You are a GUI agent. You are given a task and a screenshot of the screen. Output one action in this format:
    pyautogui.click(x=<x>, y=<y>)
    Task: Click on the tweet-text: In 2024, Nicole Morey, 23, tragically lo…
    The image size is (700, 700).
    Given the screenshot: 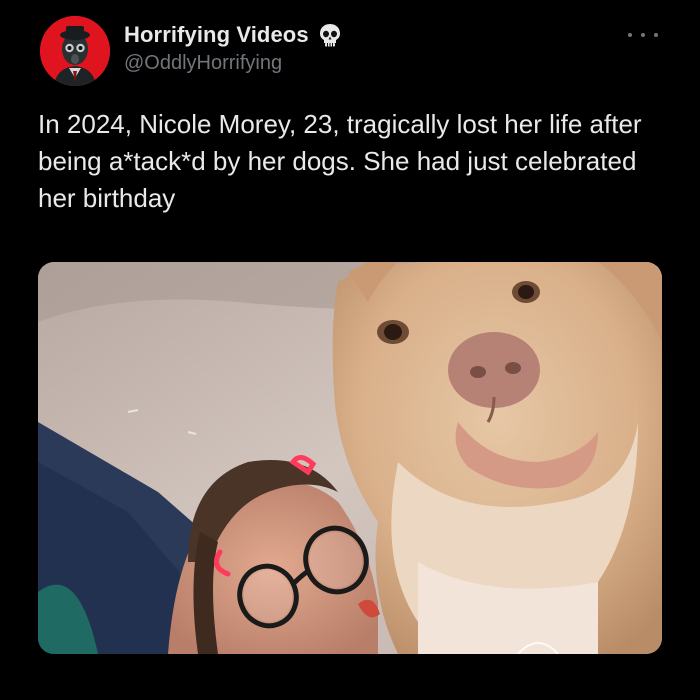 What is the action you would take?
    pyautogui.click(x=340, y=161)
    